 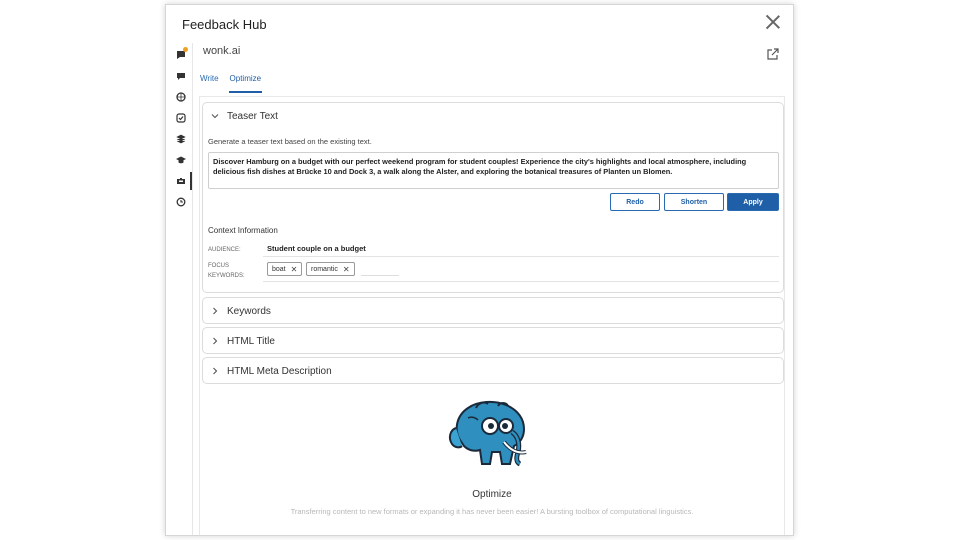 I want to click on audience-underline, so click(x=521, y=256).